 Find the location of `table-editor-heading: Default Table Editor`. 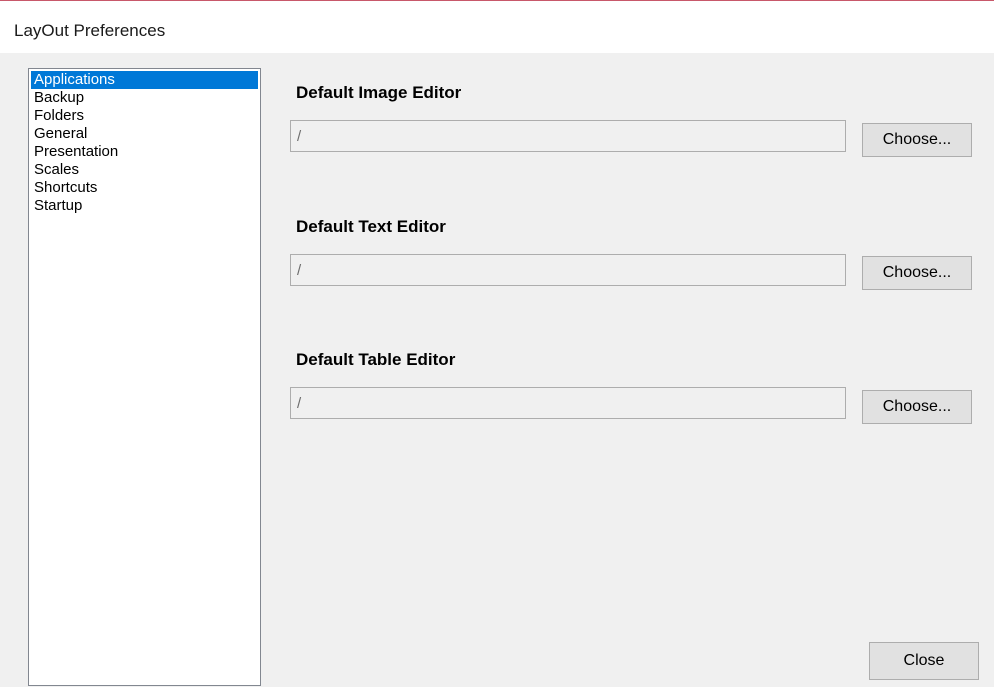

table-editor-heading: Default Table Editor is located at coordinates (376, 359).